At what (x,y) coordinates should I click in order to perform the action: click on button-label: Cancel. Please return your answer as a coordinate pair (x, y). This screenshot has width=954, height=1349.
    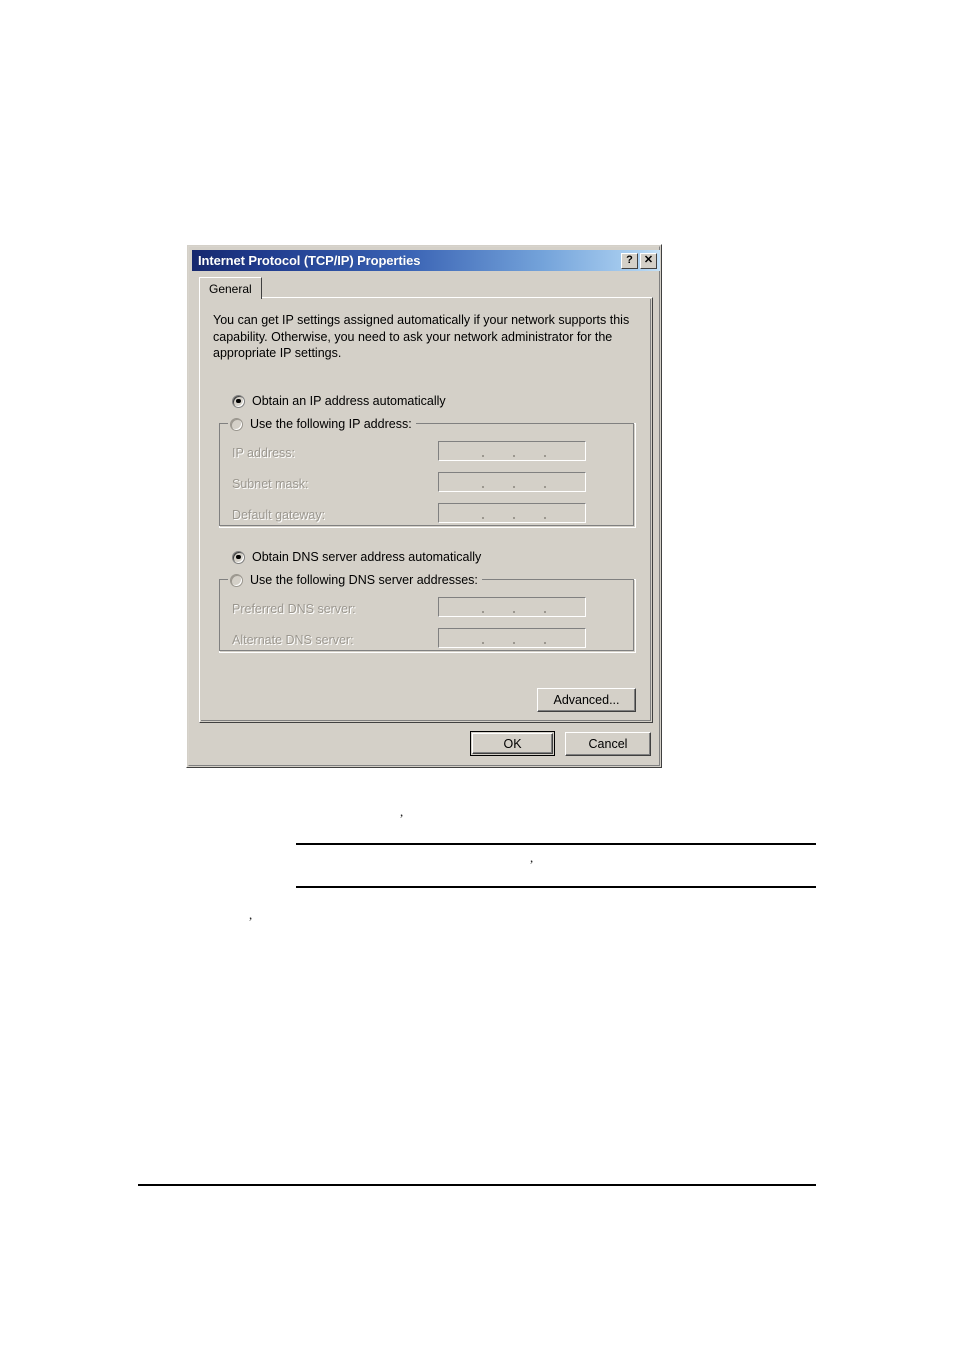
    Looking at the image, I should click on (608, 744).